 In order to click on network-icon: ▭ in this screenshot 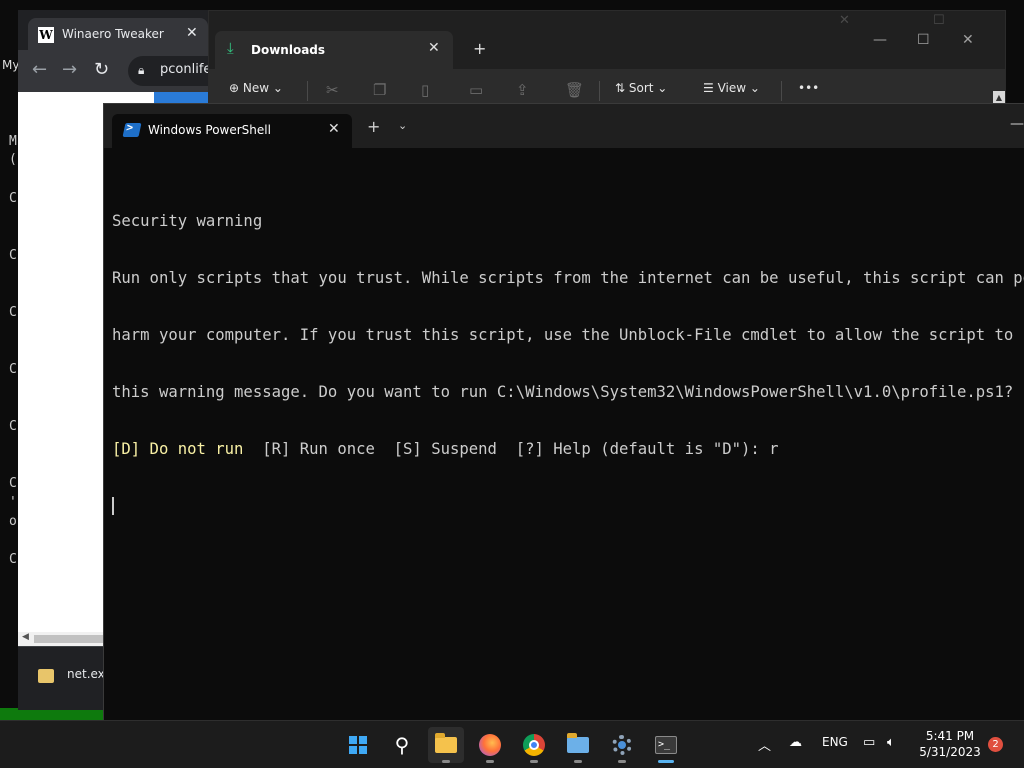, I will do `click(869, 742)`.